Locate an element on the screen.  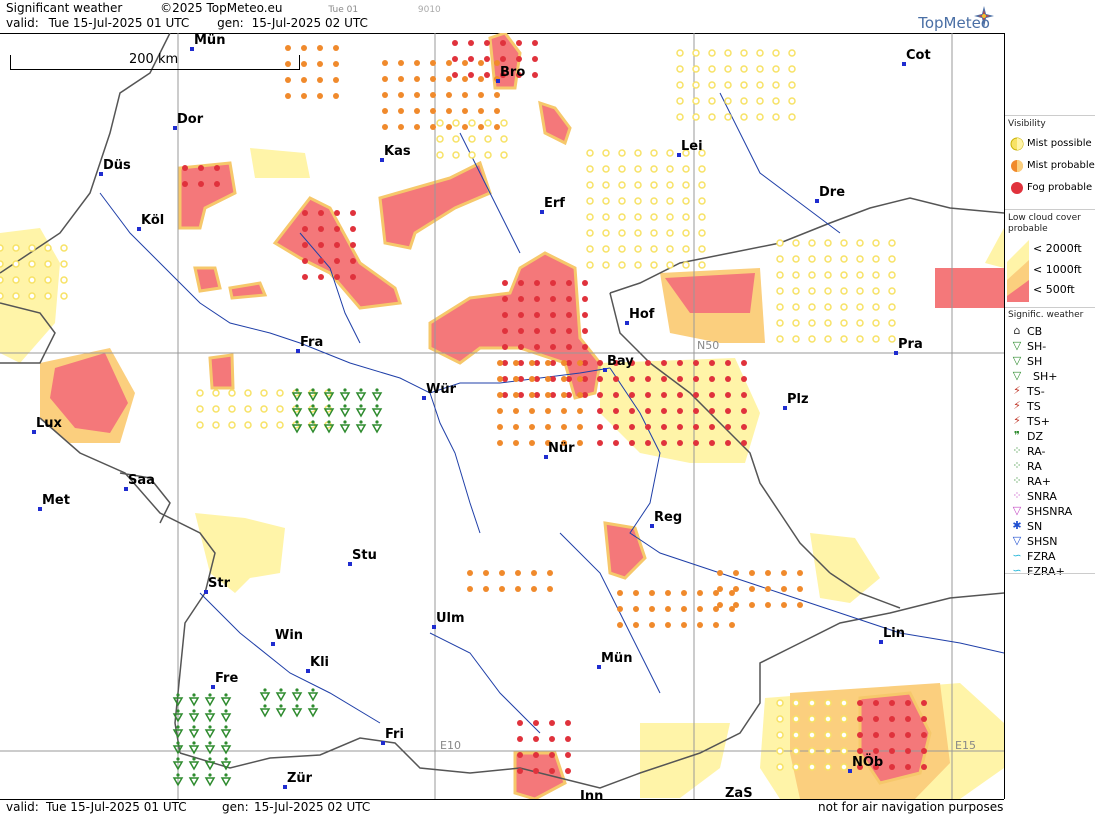
sigwx-label: CB is located at coordinates (1035, 331).